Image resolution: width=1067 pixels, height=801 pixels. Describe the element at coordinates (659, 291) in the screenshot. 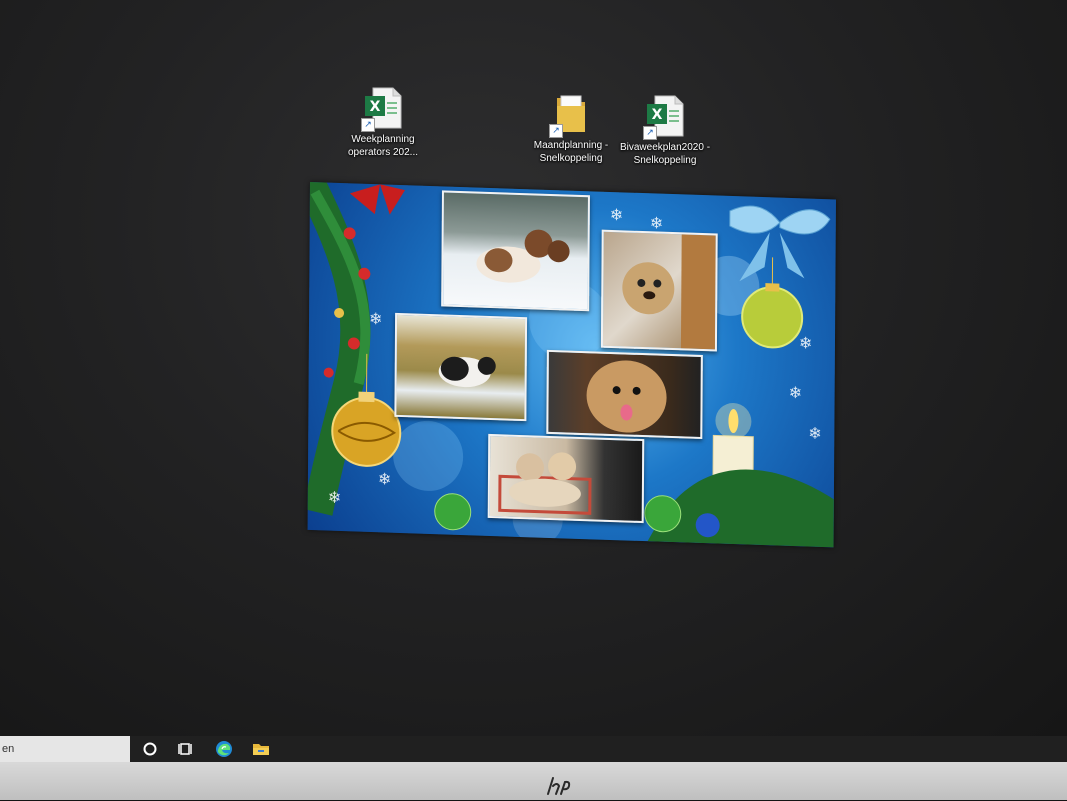

I see `dog-photo-blanket` at that location.